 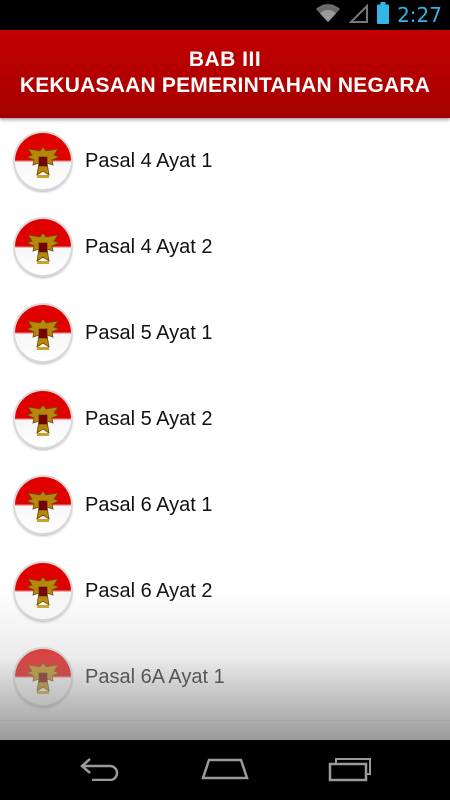 What do you see at coordinates (225, 247) in the screenshot?
I see `list-item: Pasal 4 Ayat 2` at bounding box center [225, 247].